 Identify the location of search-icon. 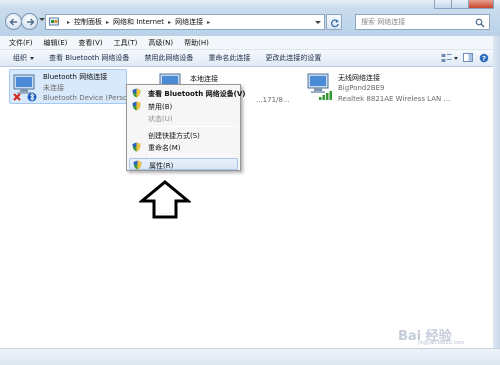
(480, 23).